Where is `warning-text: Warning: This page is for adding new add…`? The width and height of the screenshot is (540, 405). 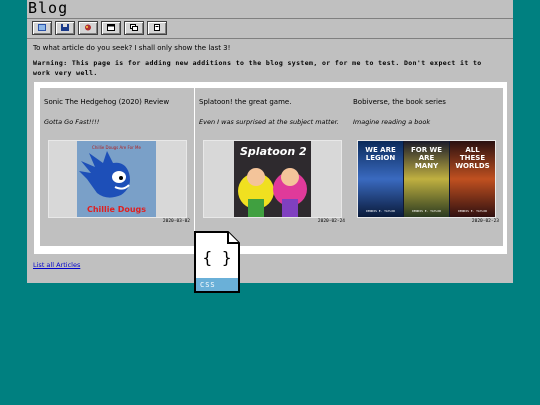
warning-text: Warning: This page is for adding new add… is located at coordinates (257, 68).